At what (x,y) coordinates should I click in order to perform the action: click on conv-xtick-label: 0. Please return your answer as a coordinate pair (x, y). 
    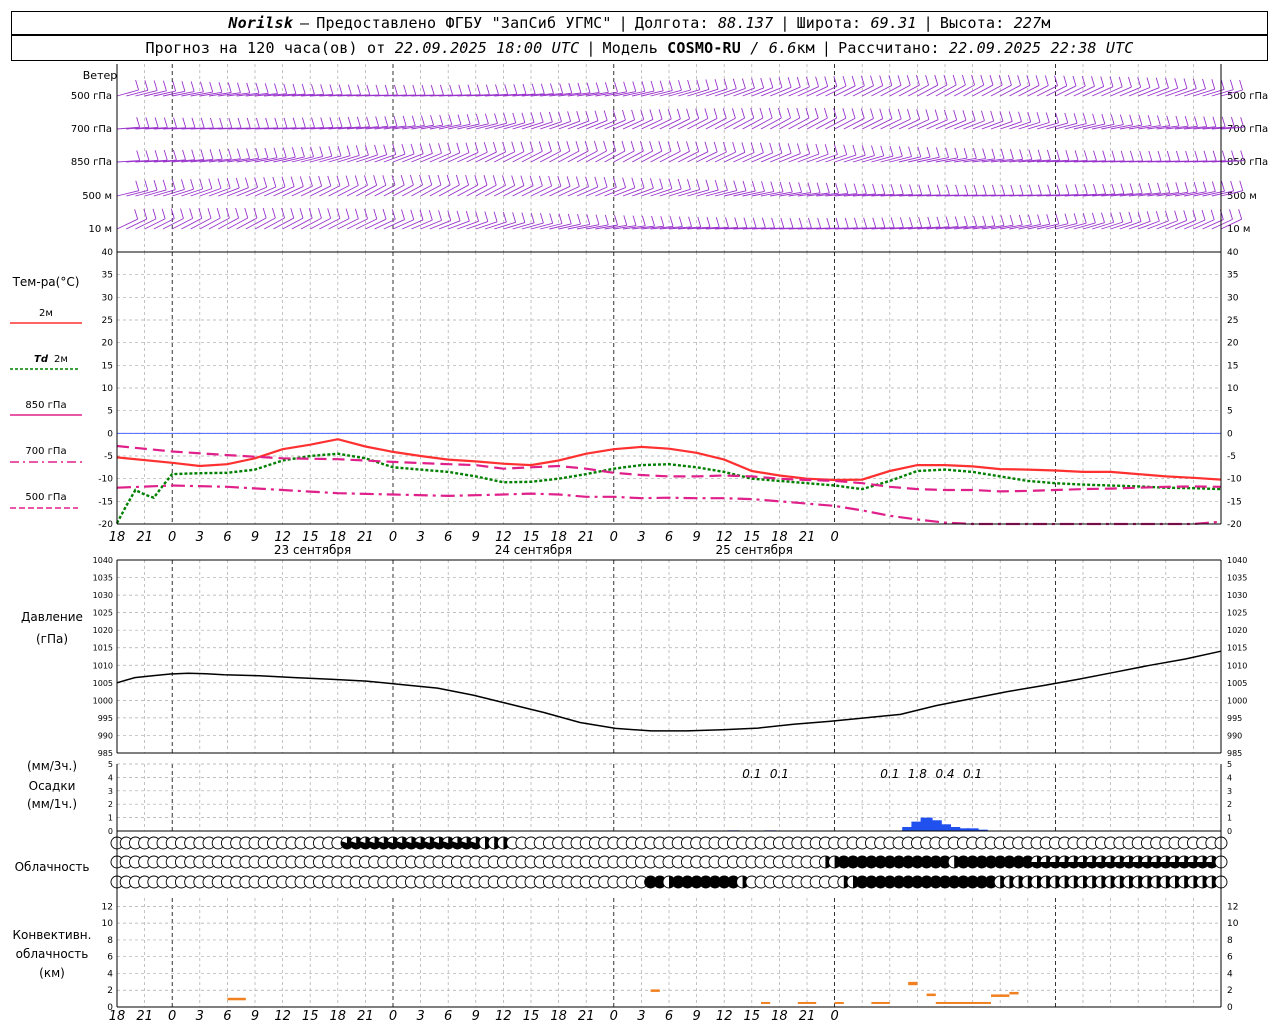
    Looking at the image, I should click on (393, 1016).